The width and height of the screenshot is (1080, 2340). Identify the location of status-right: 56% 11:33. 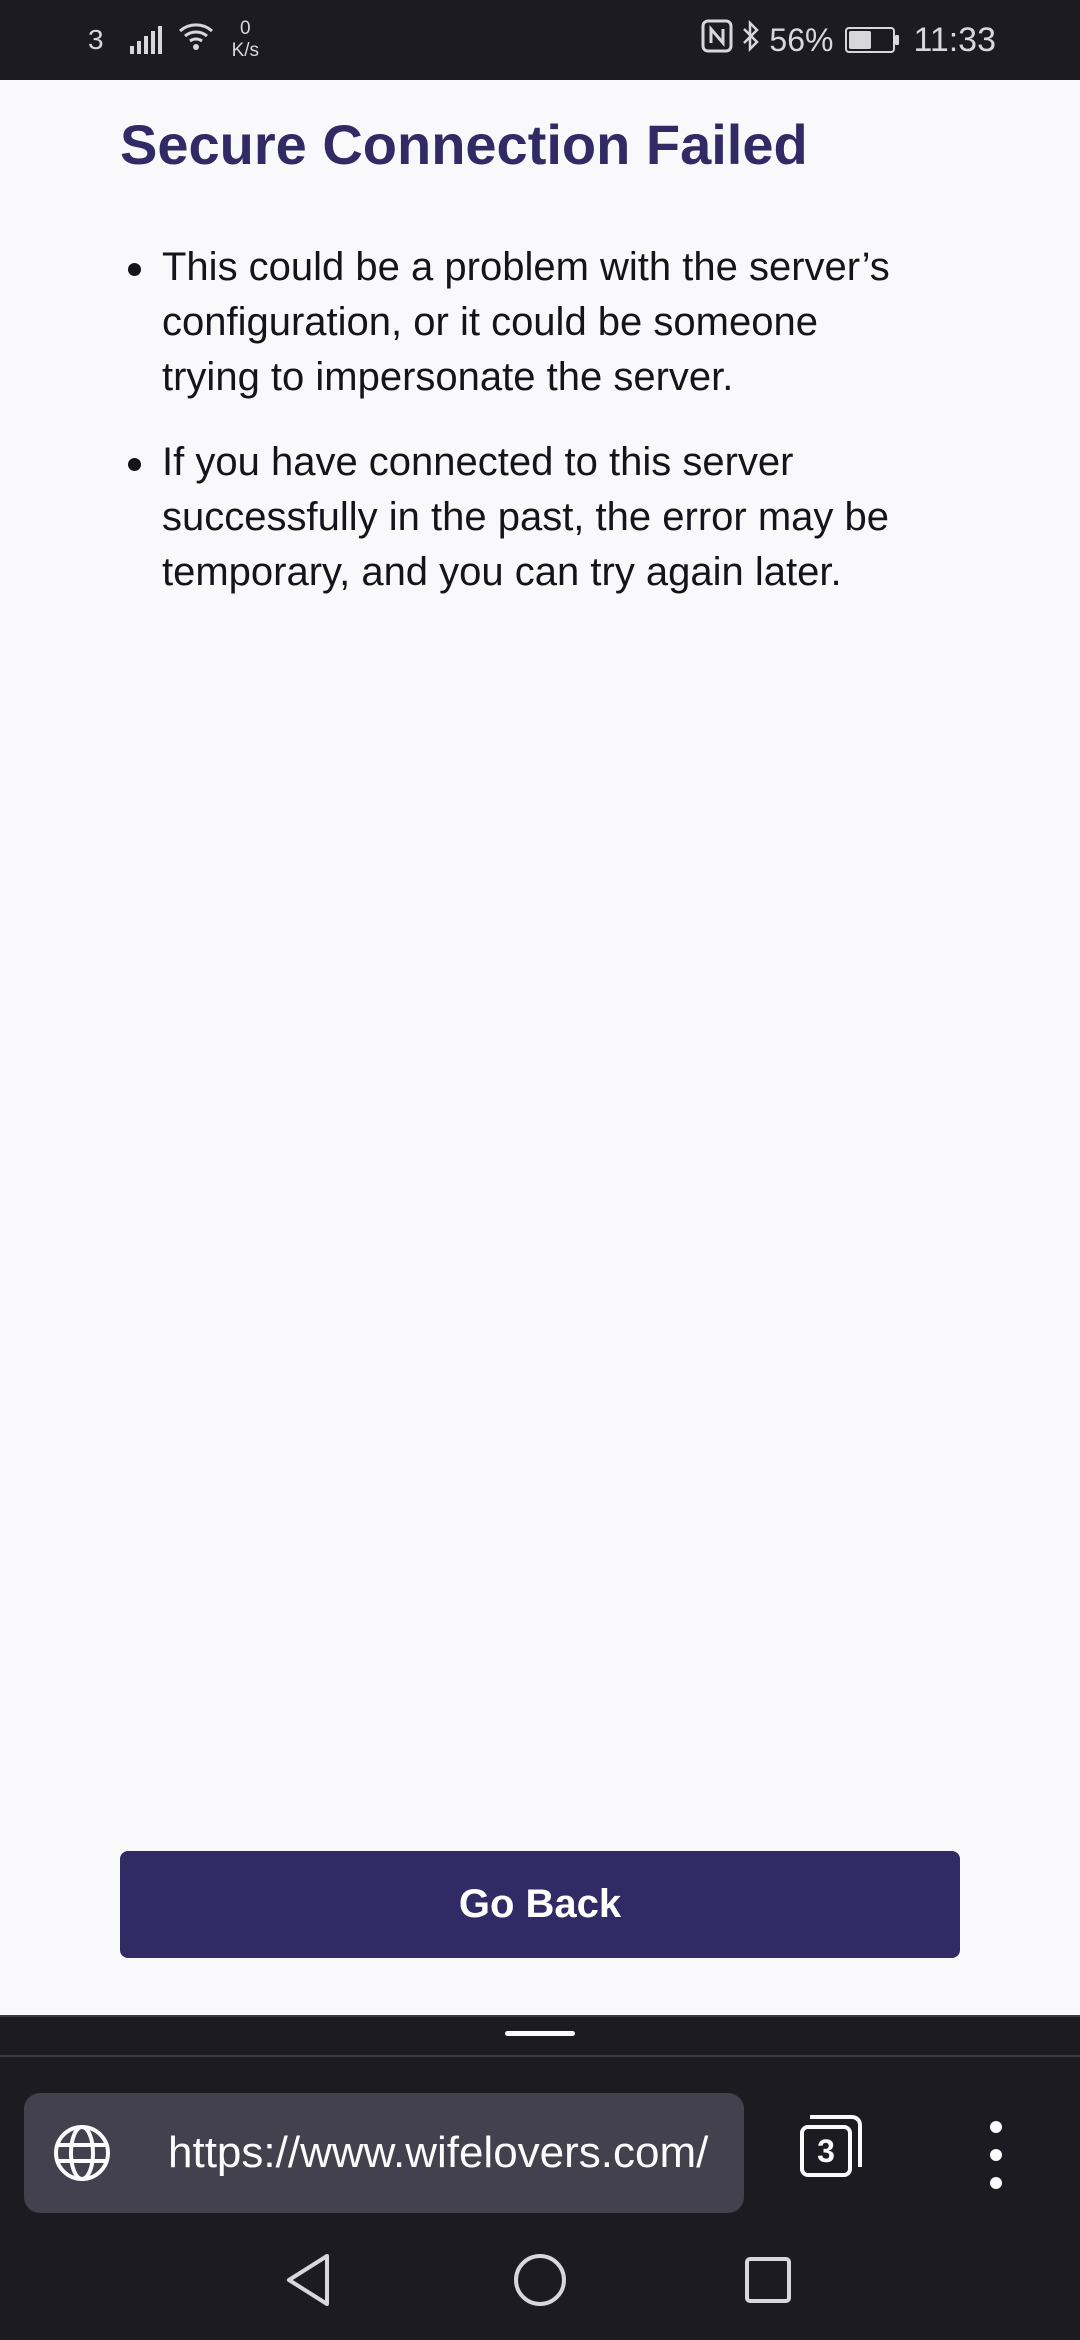
(848, 40).